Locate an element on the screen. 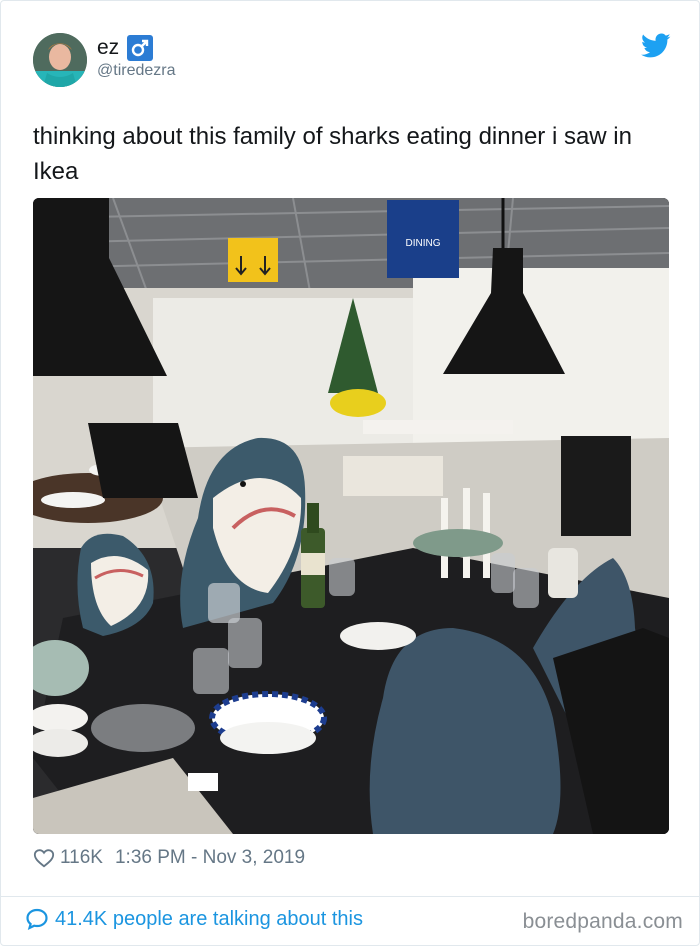 This screenshot has width=700, height=946. speech-bubble-icon is located at coordinates (37, 919).